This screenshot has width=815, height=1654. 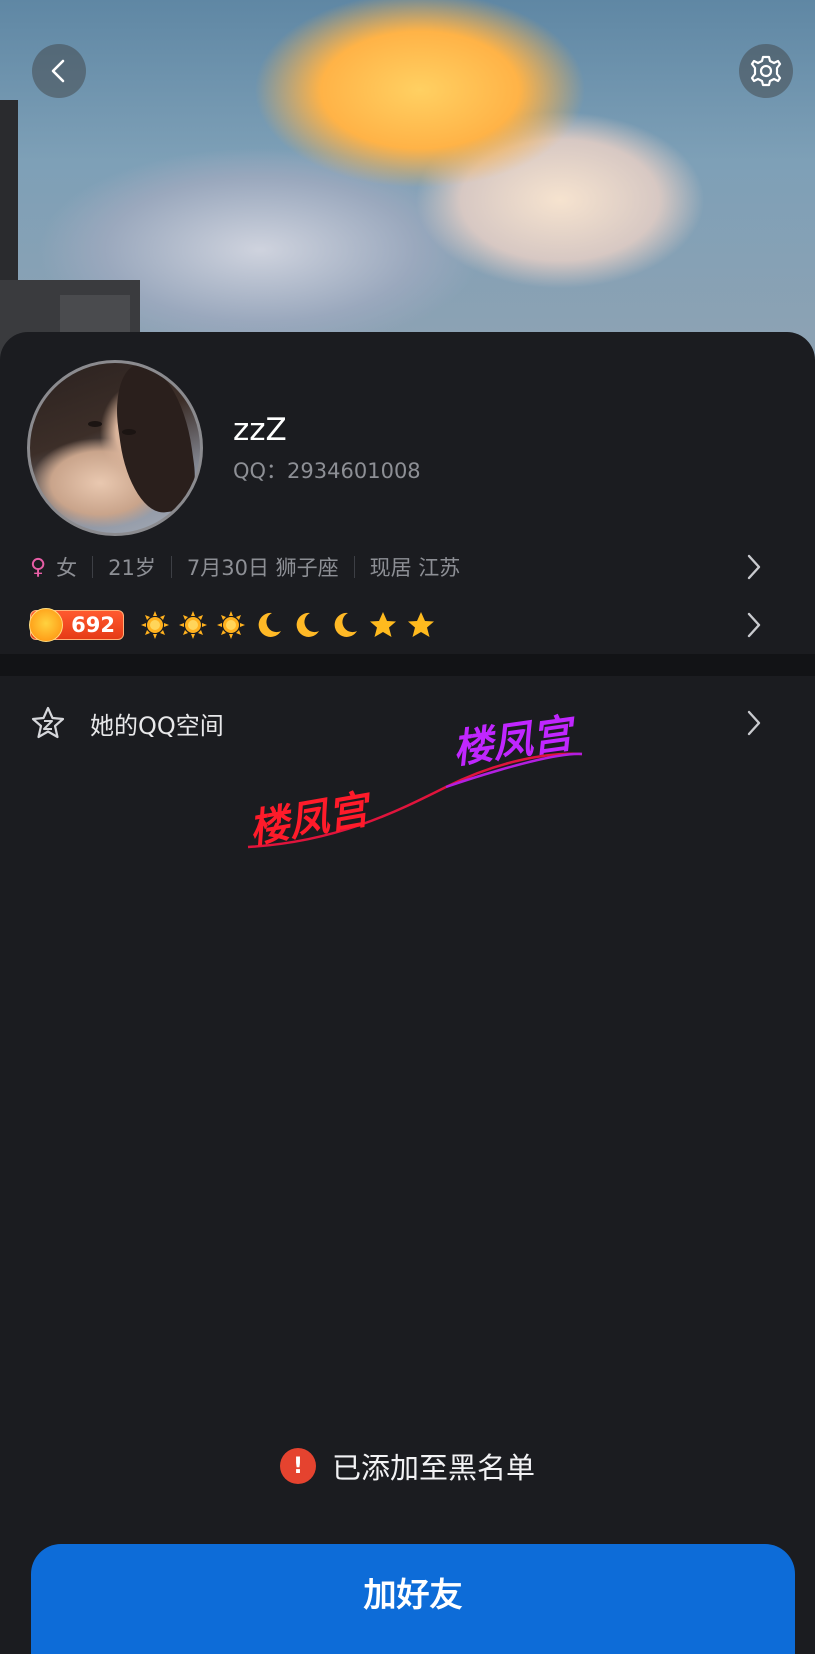 I want to click on blacklist-status: ! 已添加至黑名单, so click(x=407, y=1466).